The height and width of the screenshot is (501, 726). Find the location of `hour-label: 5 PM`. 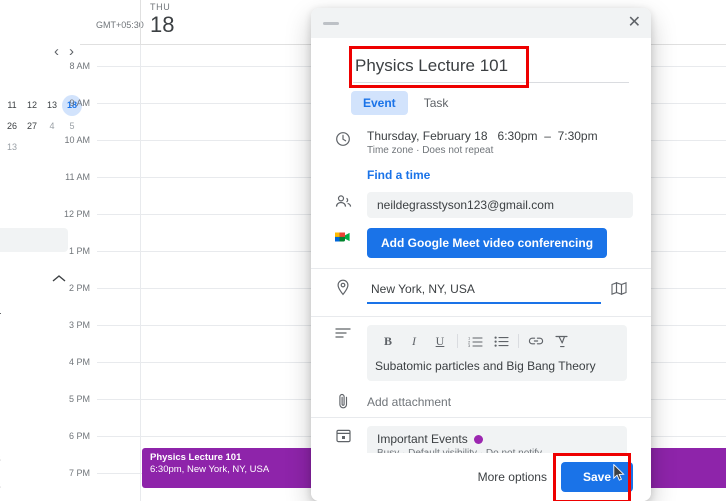

hour-label: 5 PM is located at coordinates (79, 399).